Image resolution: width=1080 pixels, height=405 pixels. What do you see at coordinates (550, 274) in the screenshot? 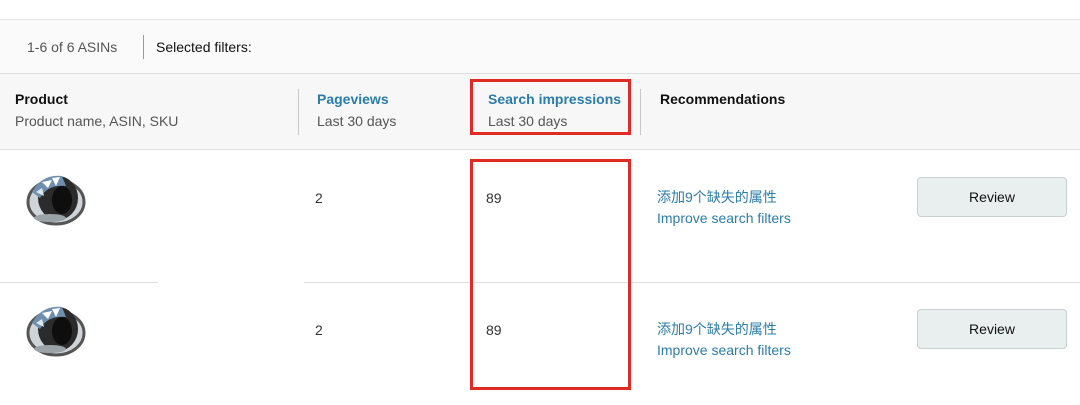
I see `highlight-box-column` at bounding box center [550, 274].